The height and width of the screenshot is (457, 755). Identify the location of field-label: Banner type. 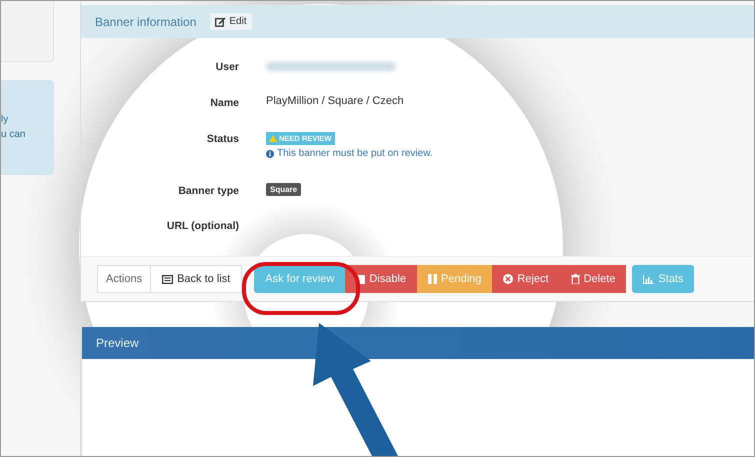
(208, 191).